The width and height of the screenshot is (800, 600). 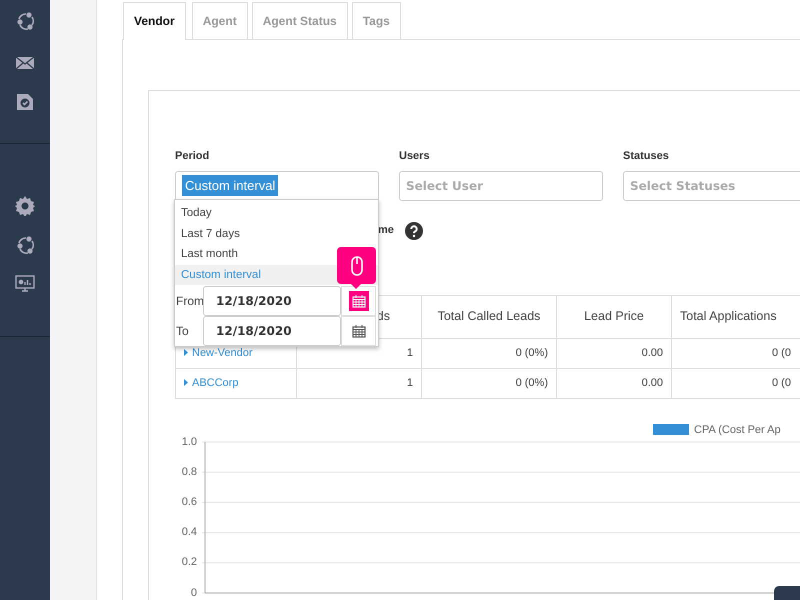 I want to click on field-label: me, so click(x=386, y=230).